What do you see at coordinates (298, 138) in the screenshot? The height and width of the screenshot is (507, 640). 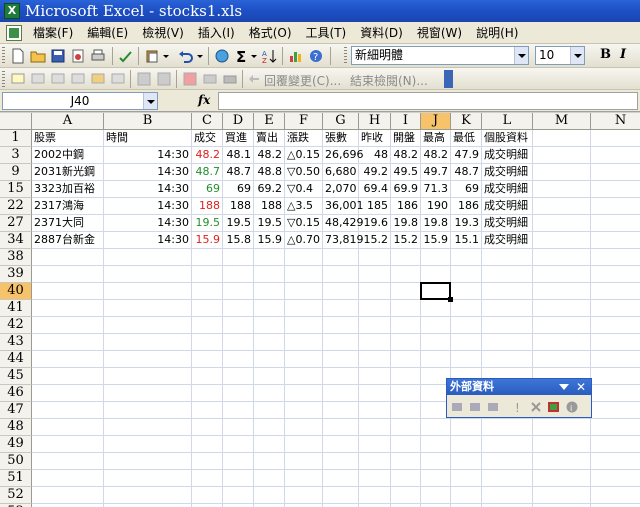 I see `cell-f1: 漲跌` at bounding box center [298, 138].